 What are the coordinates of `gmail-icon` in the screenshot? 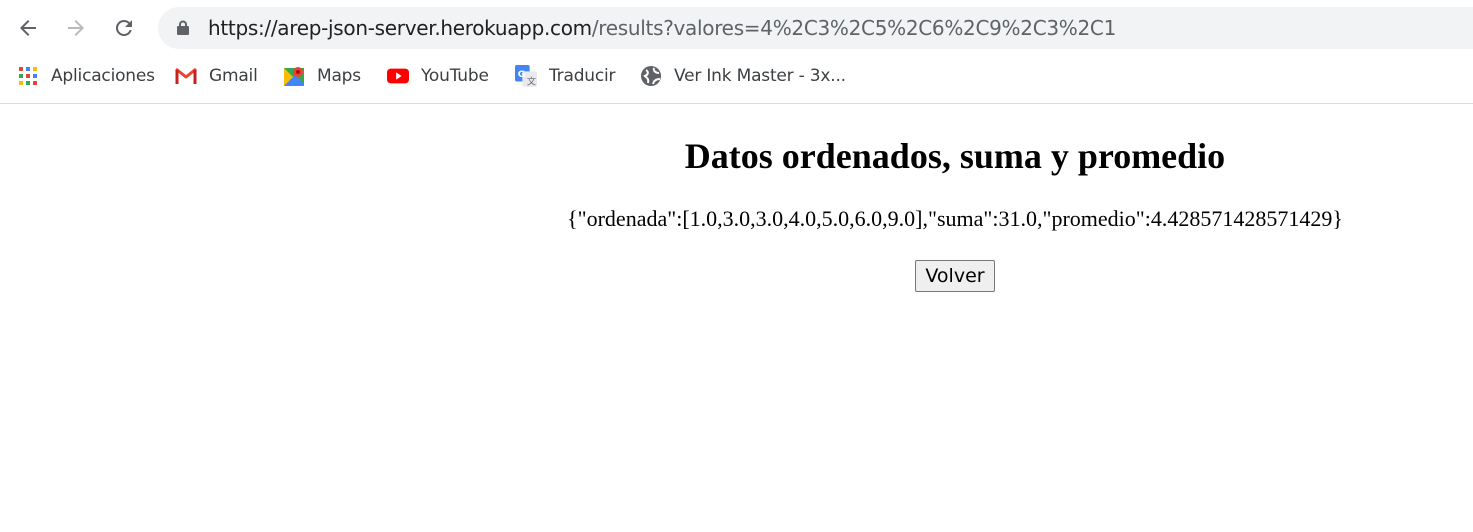 It's located at (186, 76).